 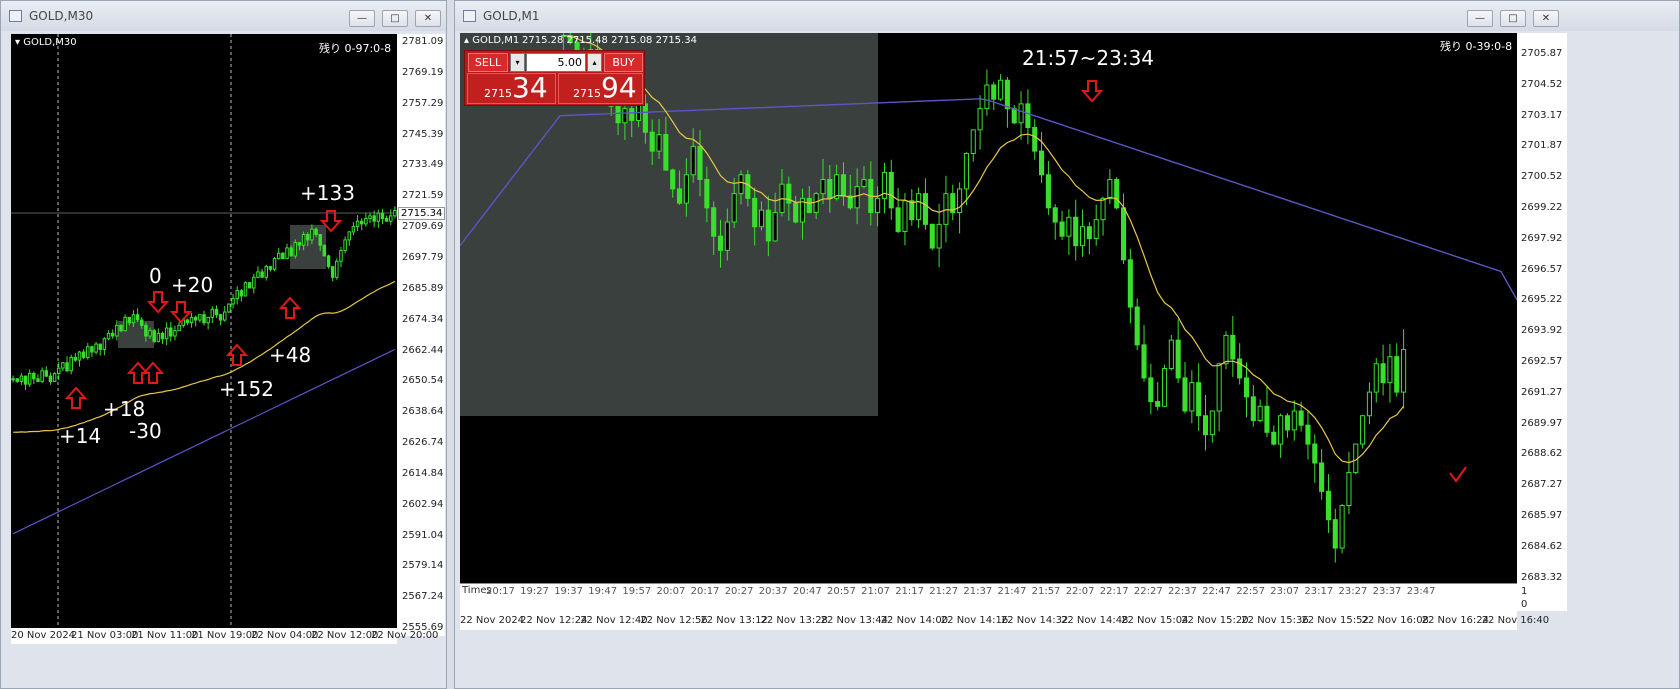 What do you see at coordinates (1275, 620) in the screenshot?
I see `time-tick: 22 Nov 15:36` at bounding box center [1275, 620].